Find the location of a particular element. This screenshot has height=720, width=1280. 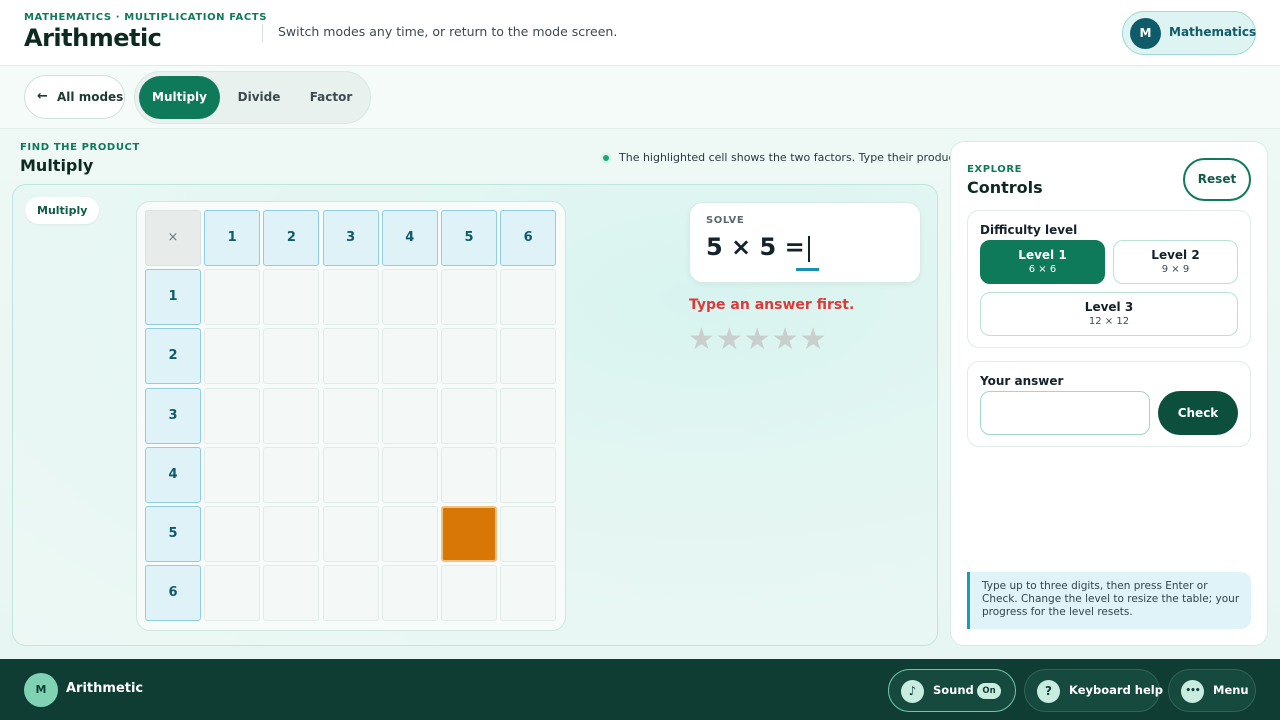

mode-tab-factor: Factor is located at coordinates (331, 97).